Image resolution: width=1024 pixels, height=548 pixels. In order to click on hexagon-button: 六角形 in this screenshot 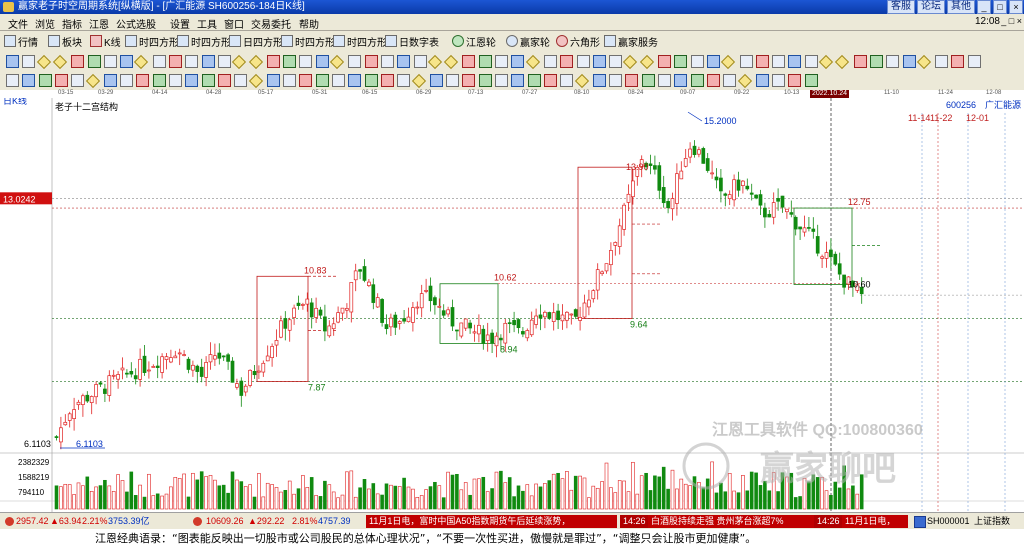, I will do `click(578, 41)`.